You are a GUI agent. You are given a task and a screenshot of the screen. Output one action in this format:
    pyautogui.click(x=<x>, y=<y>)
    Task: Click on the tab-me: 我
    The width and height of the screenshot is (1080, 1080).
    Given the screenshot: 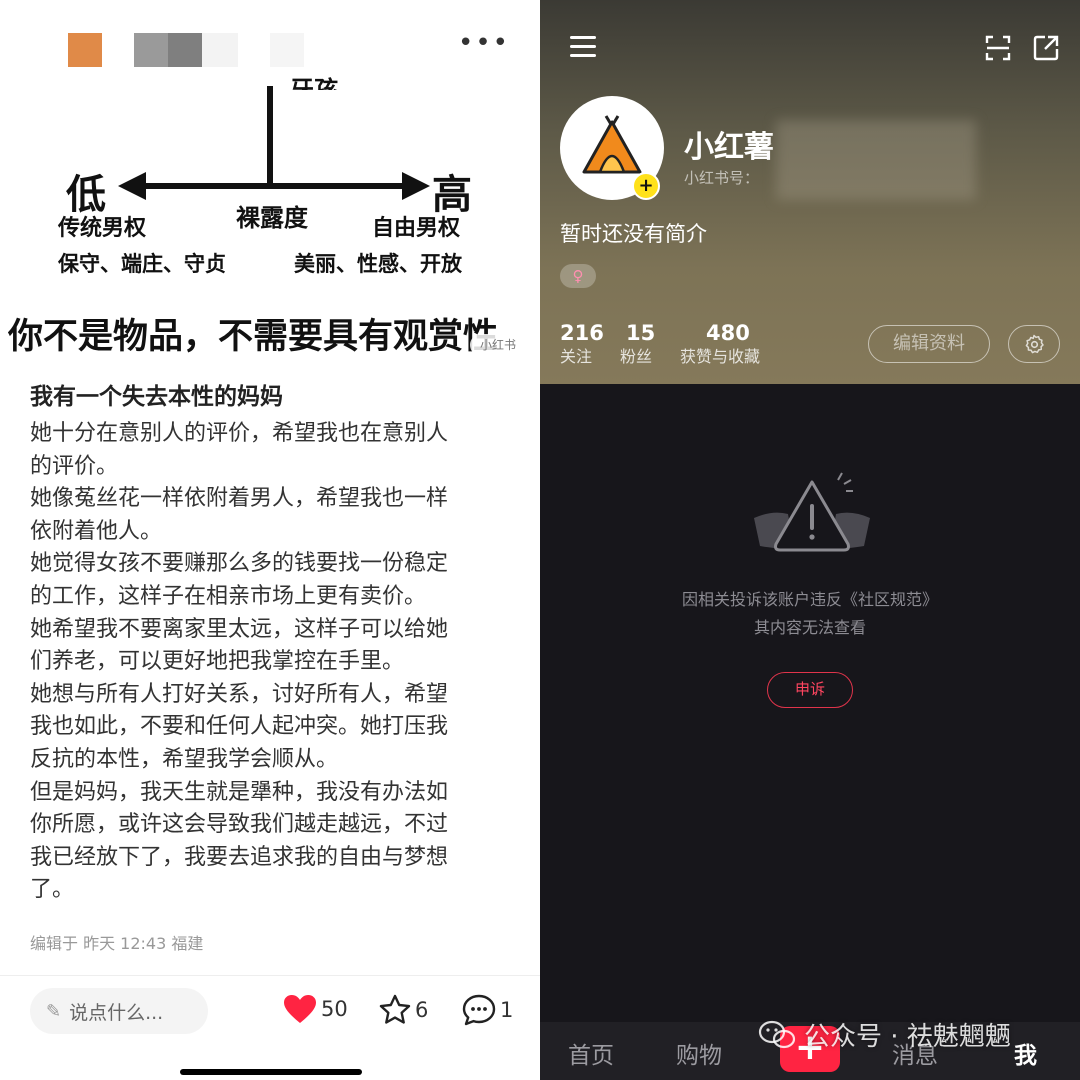 What is the action you would take?
    pyautogui.click(x=1025, y=1053)
    